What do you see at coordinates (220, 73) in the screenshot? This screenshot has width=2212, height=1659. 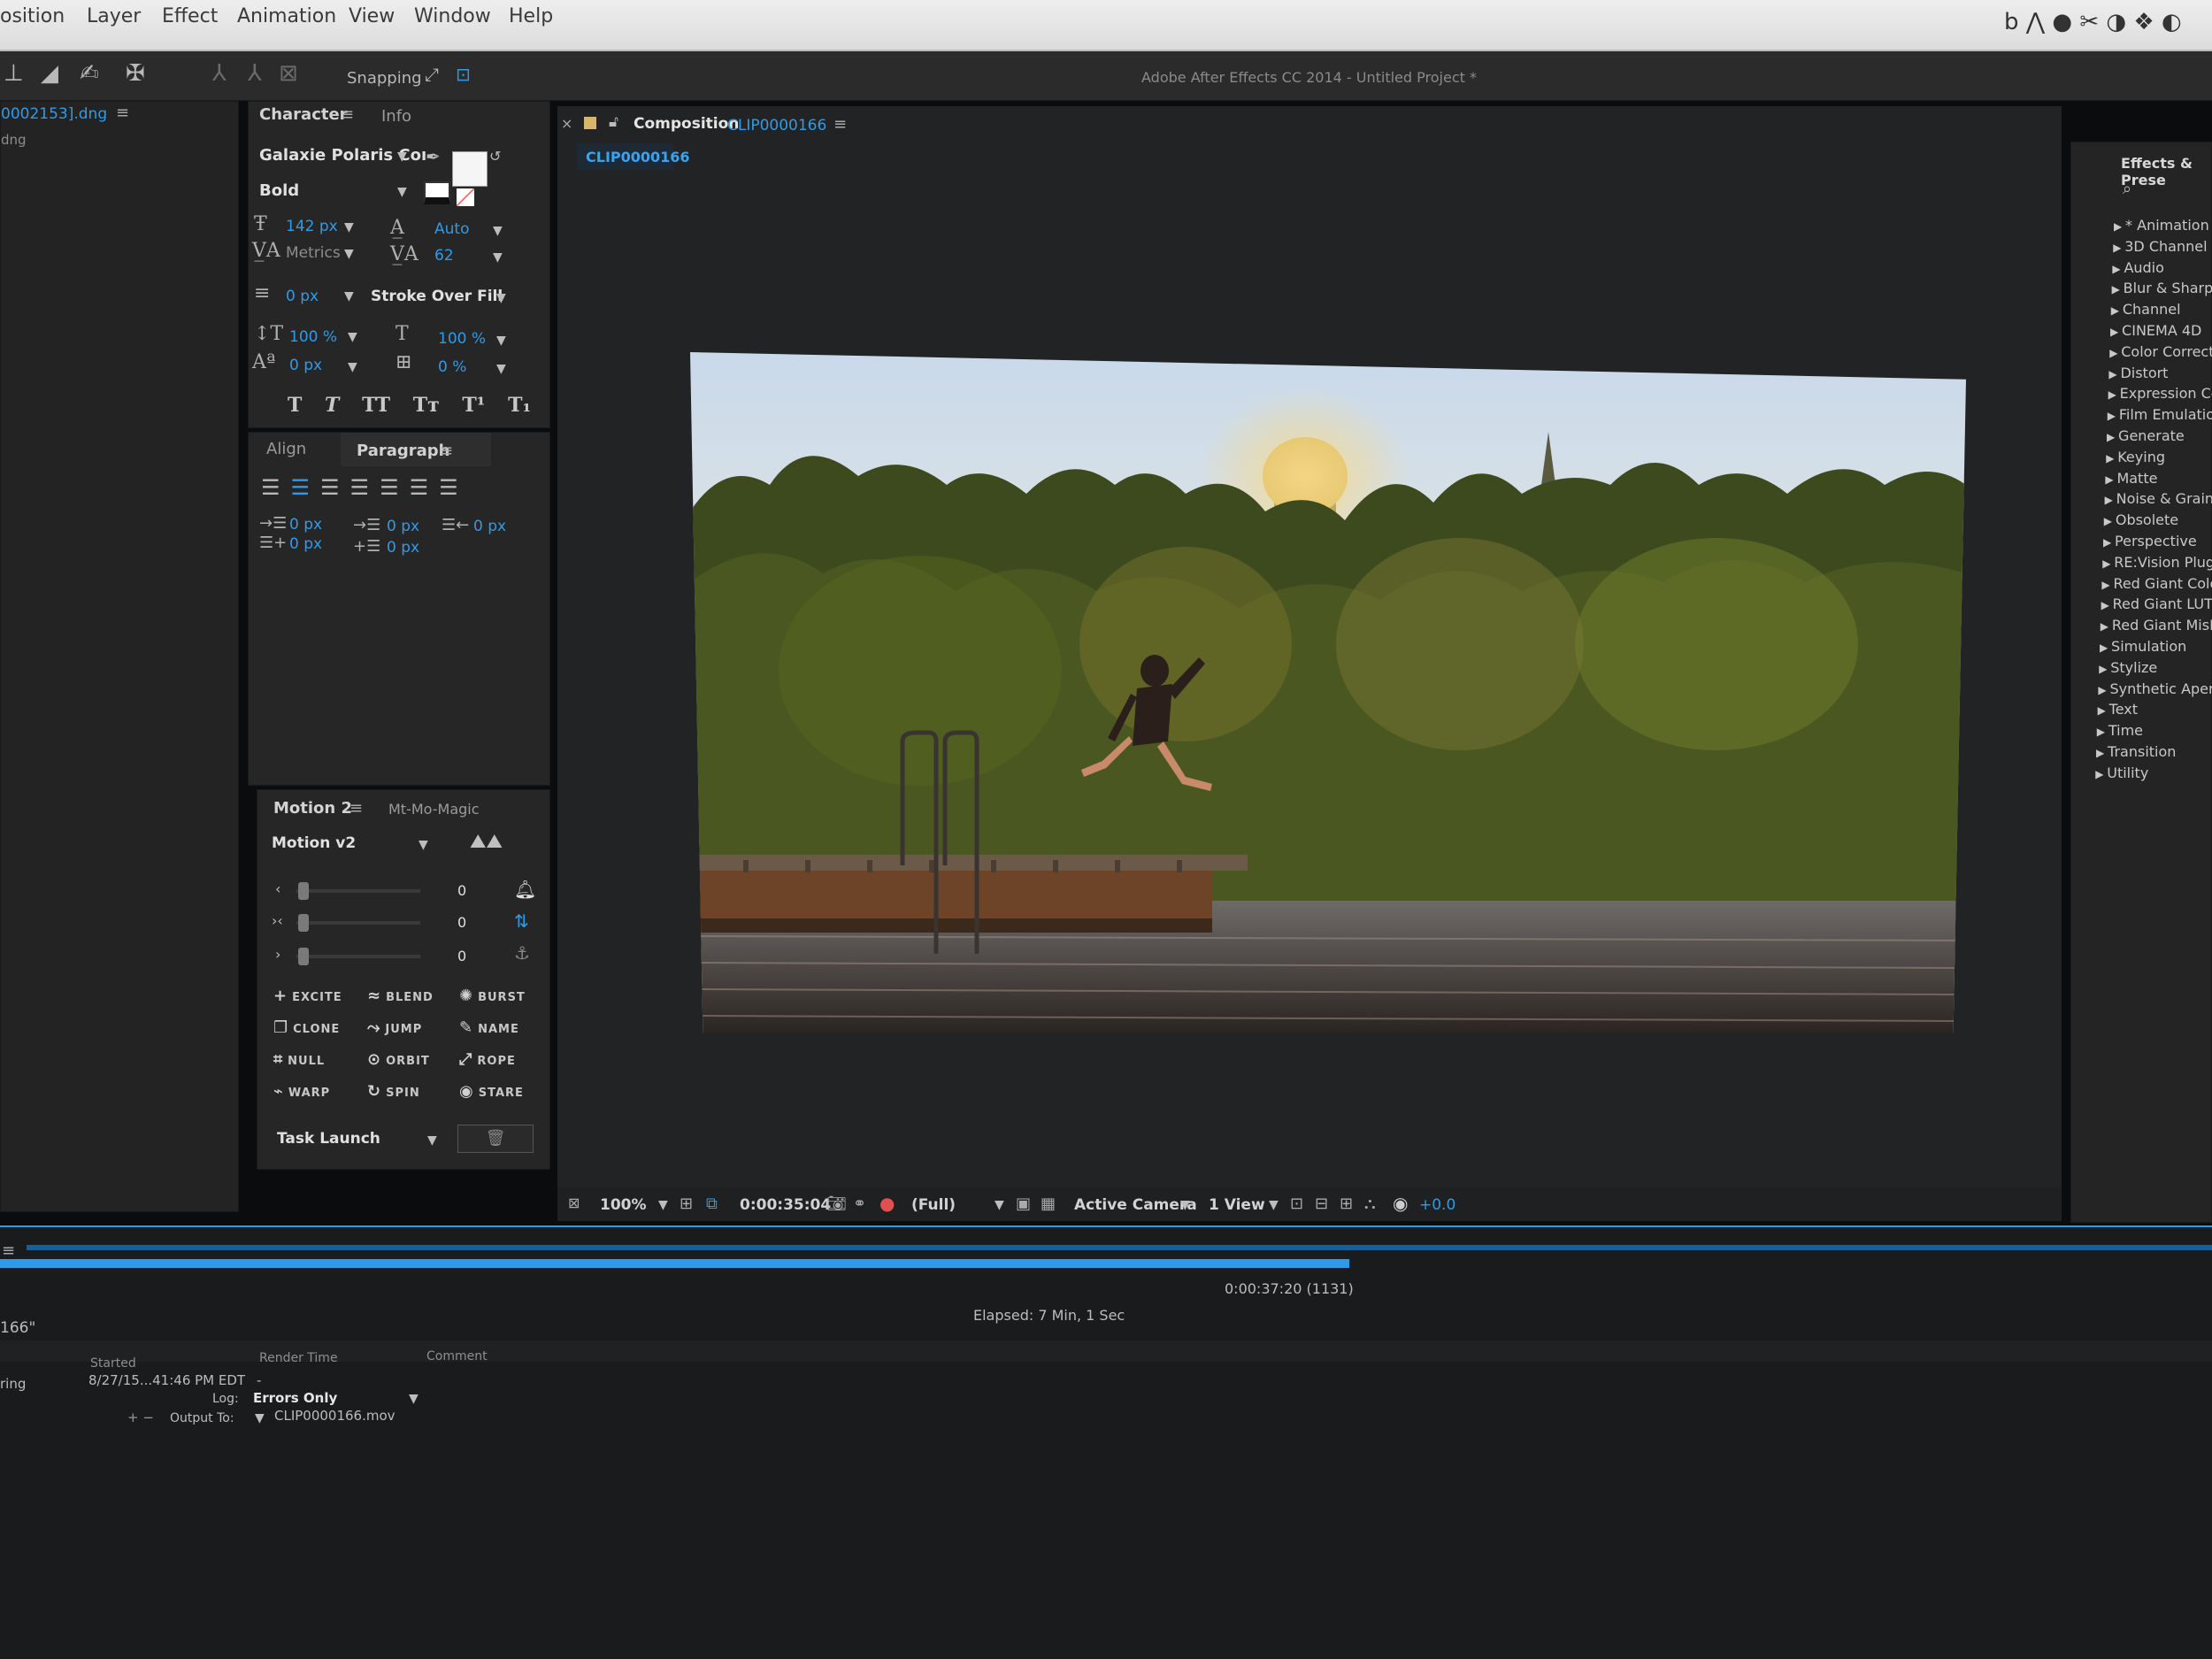 I see `axis-local-icon: ⅄` at bounding box center [220, 73].